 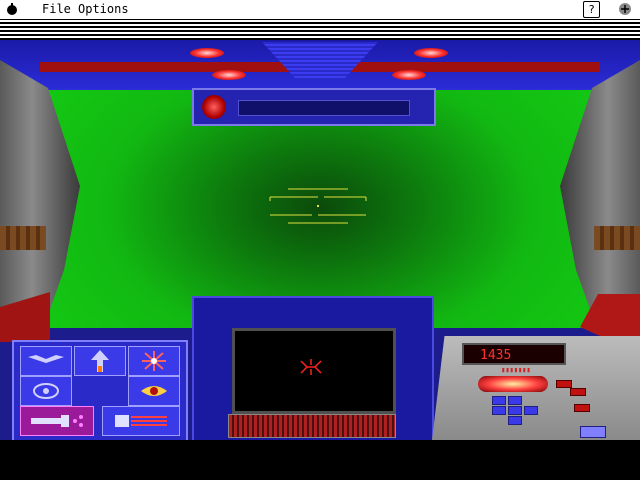 I want to click on heading-gauge-icon, so click(x=214, y=107).